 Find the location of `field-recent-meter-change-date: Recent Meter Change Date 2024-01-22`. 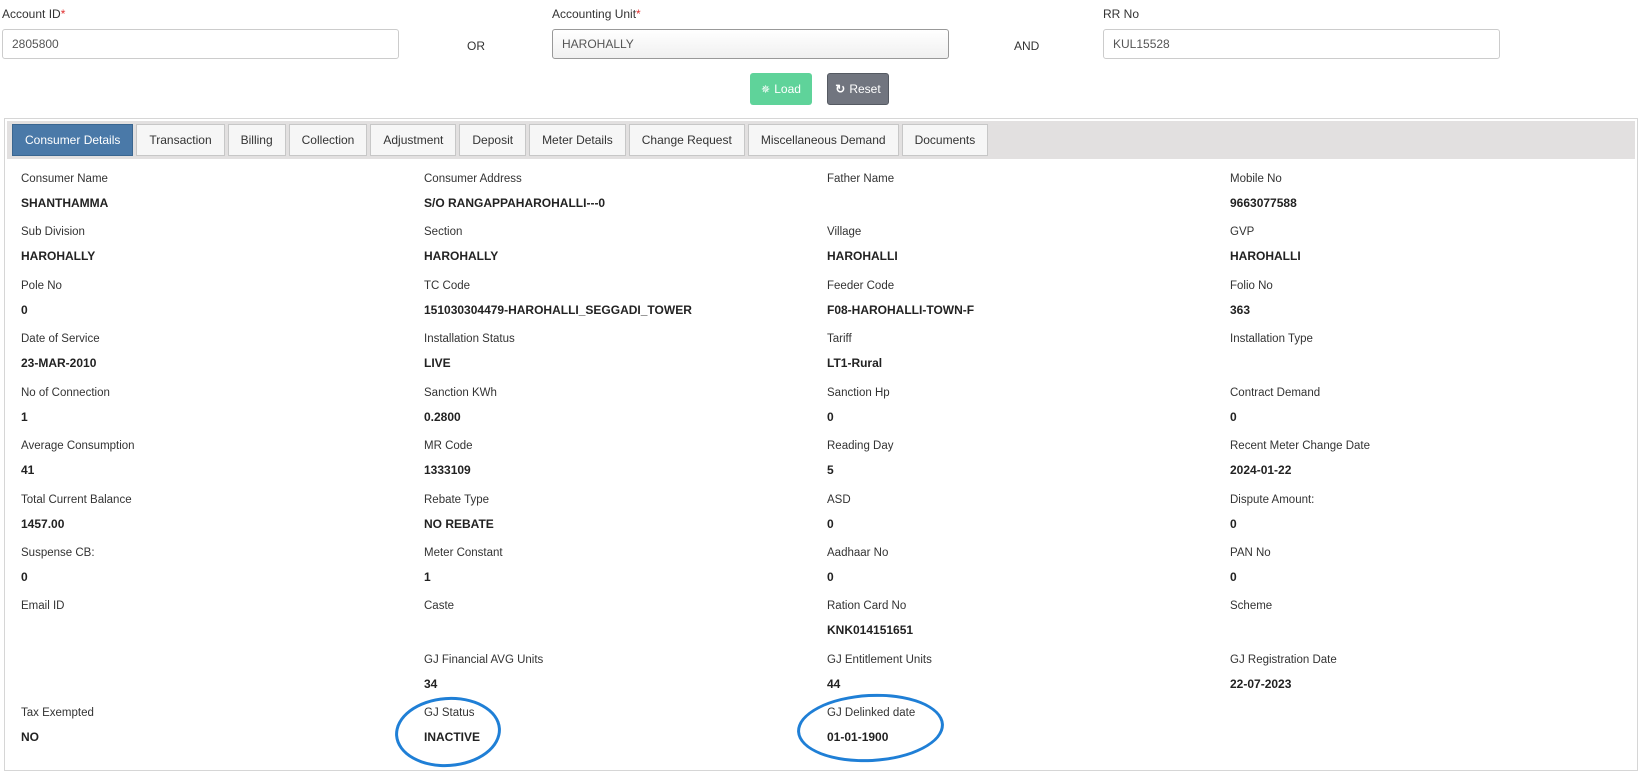

field-recent-meter-change-date: Recent Meter Change Date 2024-01-22 is located at coordinates (1425, 459).